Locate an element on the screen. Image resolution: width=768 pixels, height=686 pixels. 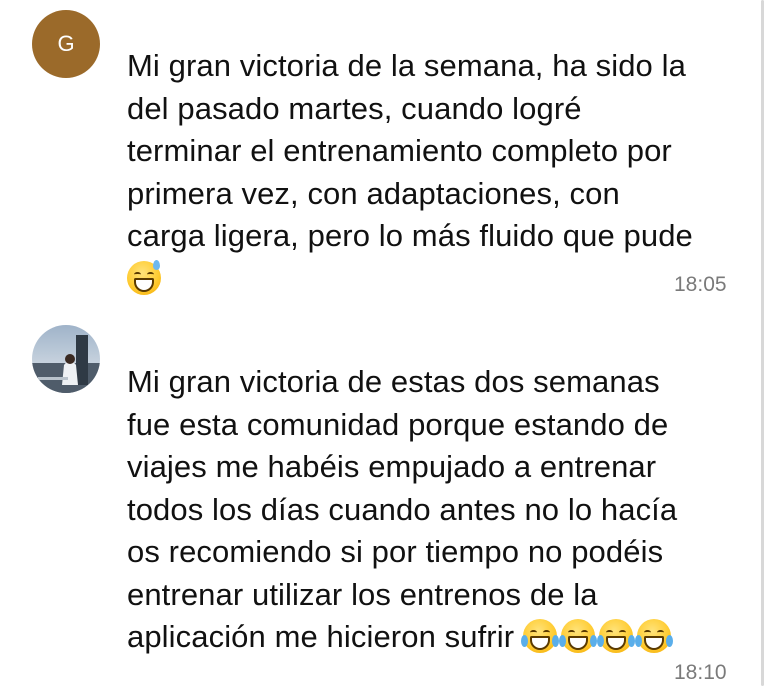
scrollbar is located at coordinates (762, 343).